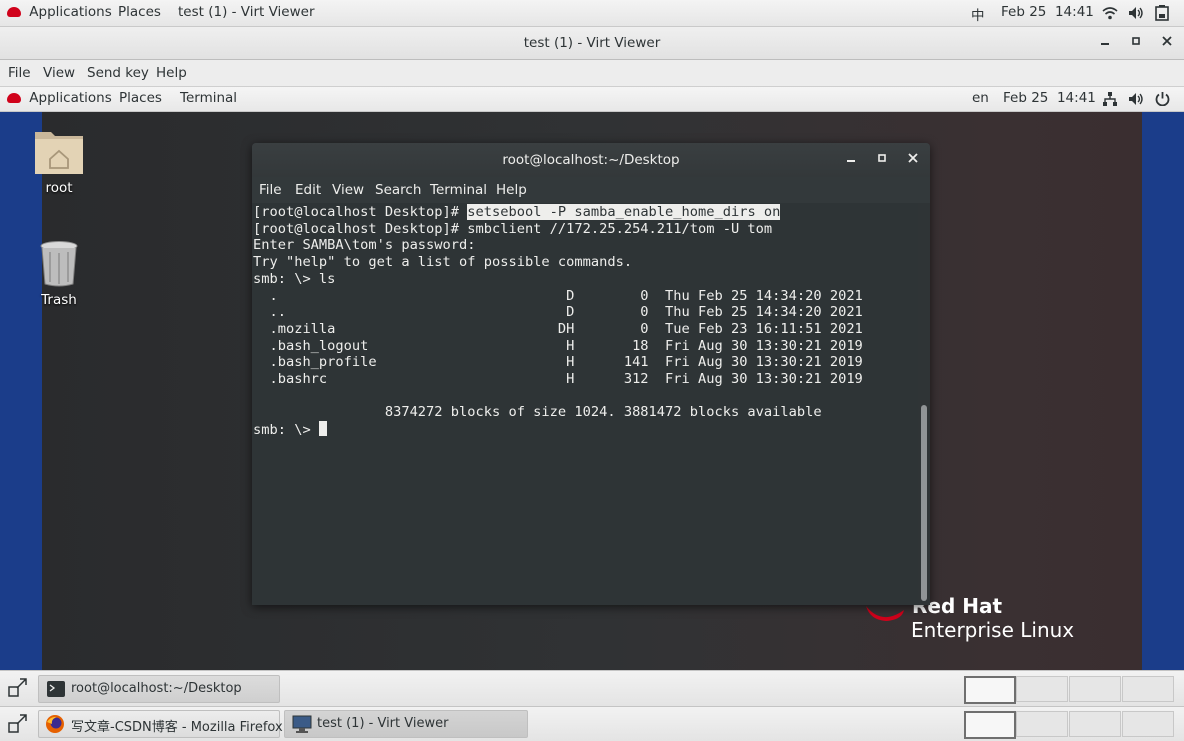 The image size is (1184, 741). Describe the element at coordinates (308, 190) in the screenshot. I see `terminal-menu-edit: Edit` at that location.